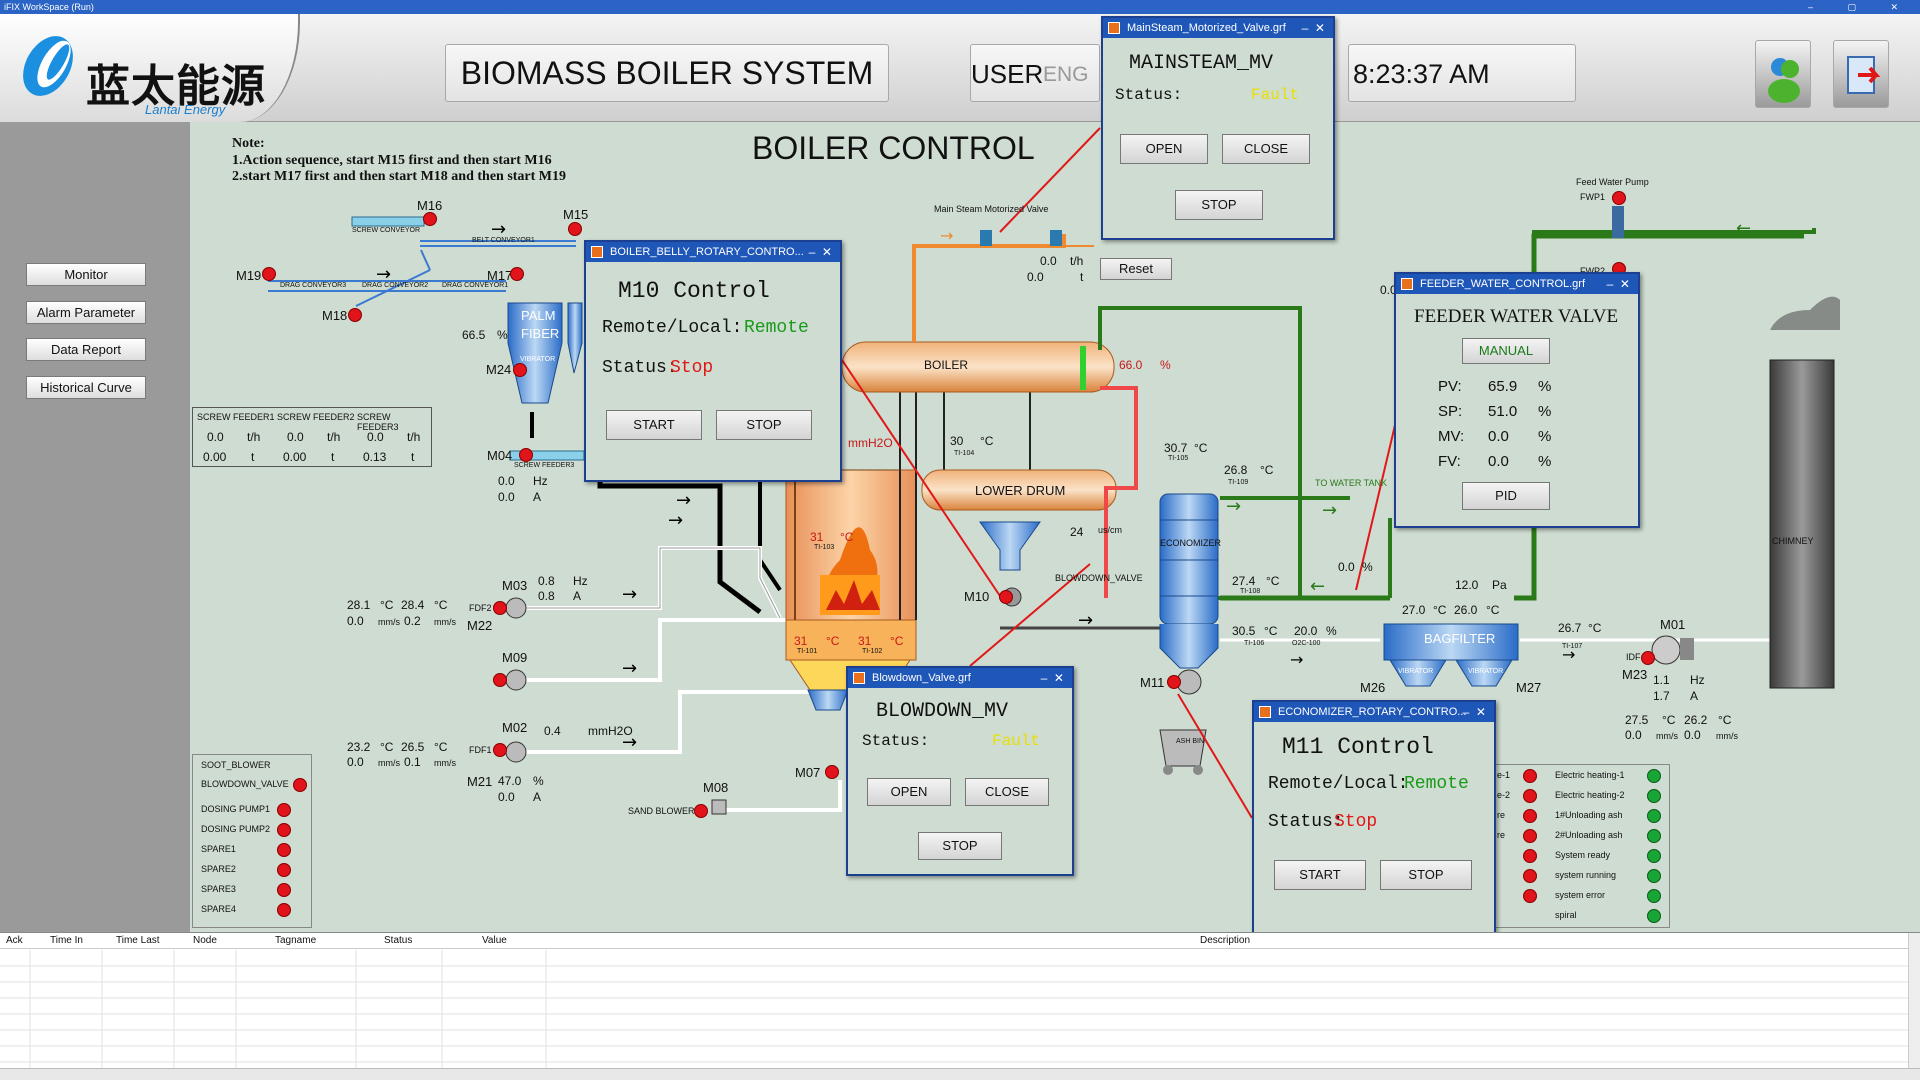  I want to click on m04-hz-unit: Hz, so click(540, 481).